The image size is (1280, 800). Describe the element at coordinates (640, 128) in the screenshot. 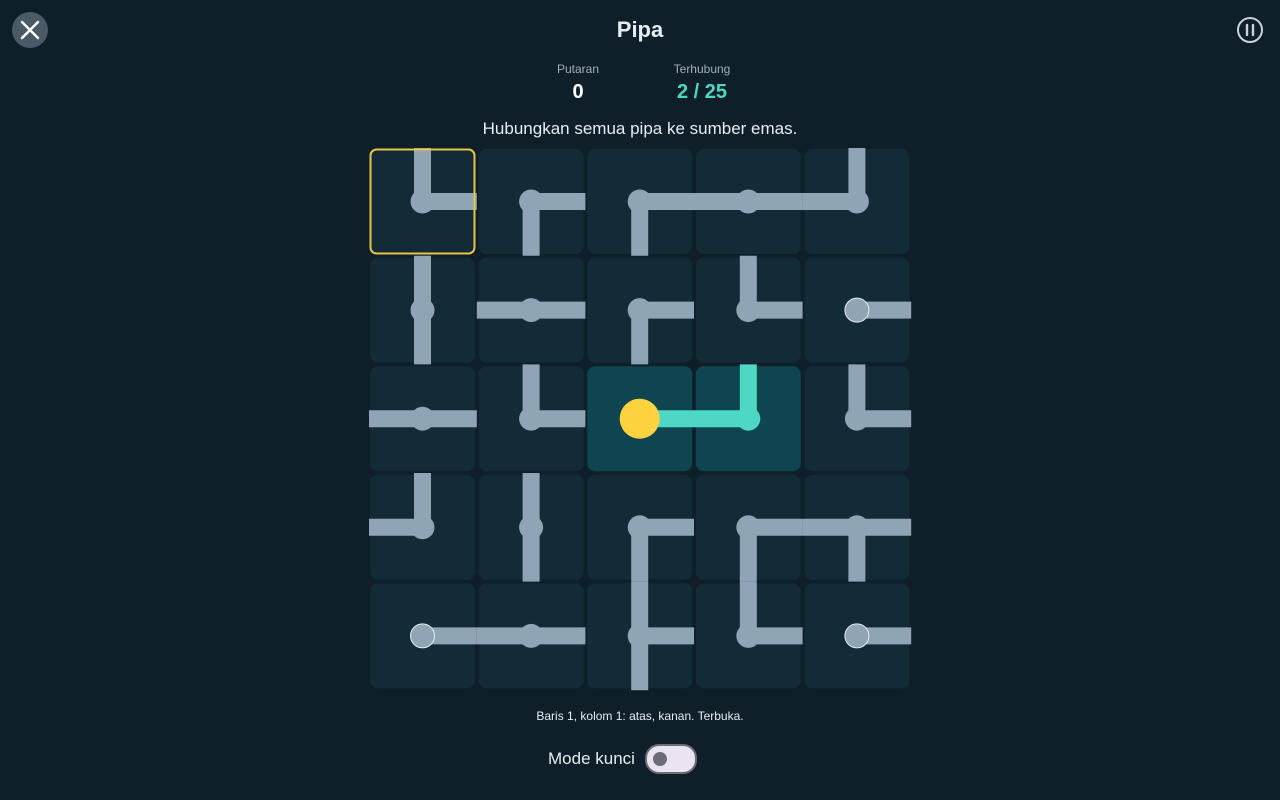

I see `instruction-text: Hubungkan semua pipa ke sumber emas.` at that location.